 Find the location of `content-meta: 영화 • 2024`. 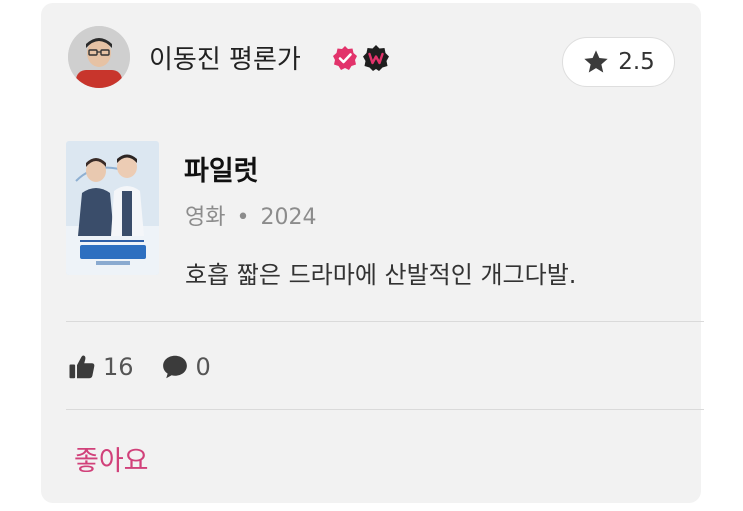

content-meta: 영화 • 2024 is located at coordinates (250, 215).